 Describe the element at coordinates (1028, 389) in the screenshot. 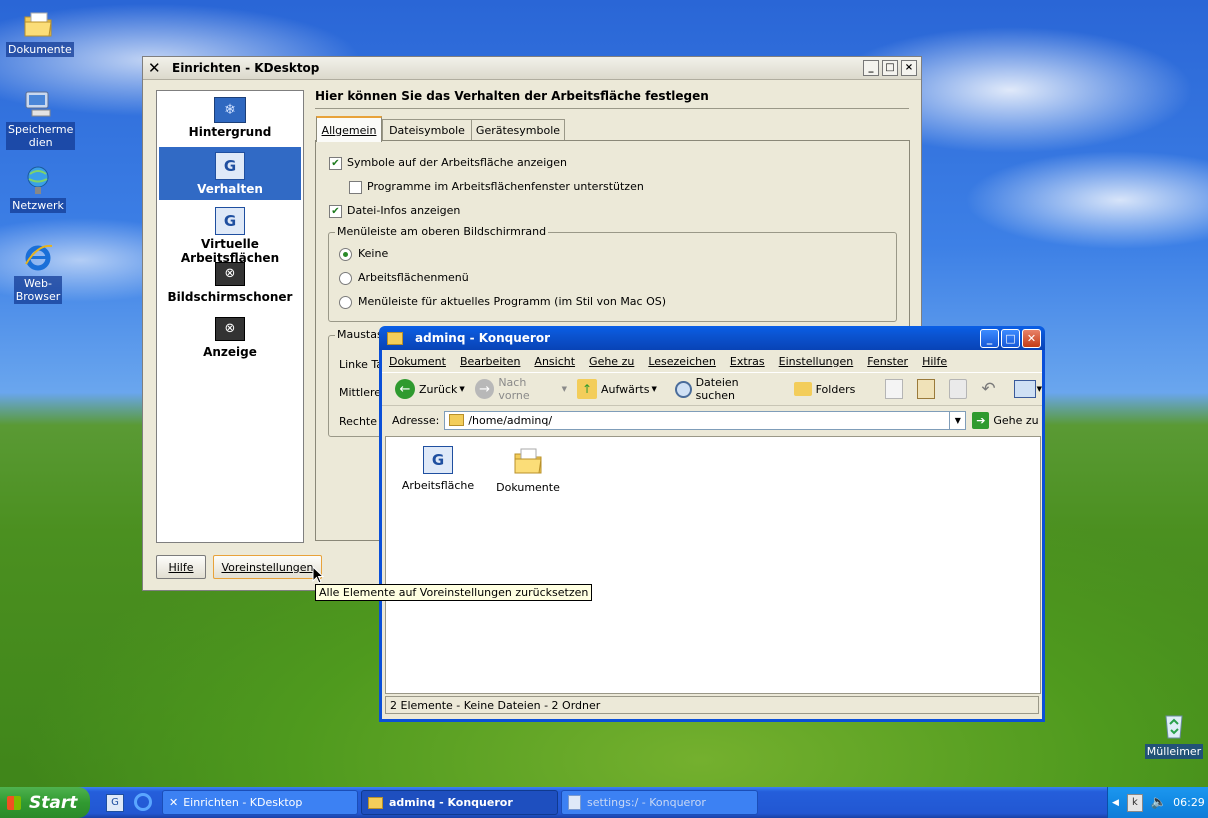

I see `view-mode-button: ▼` at that location.